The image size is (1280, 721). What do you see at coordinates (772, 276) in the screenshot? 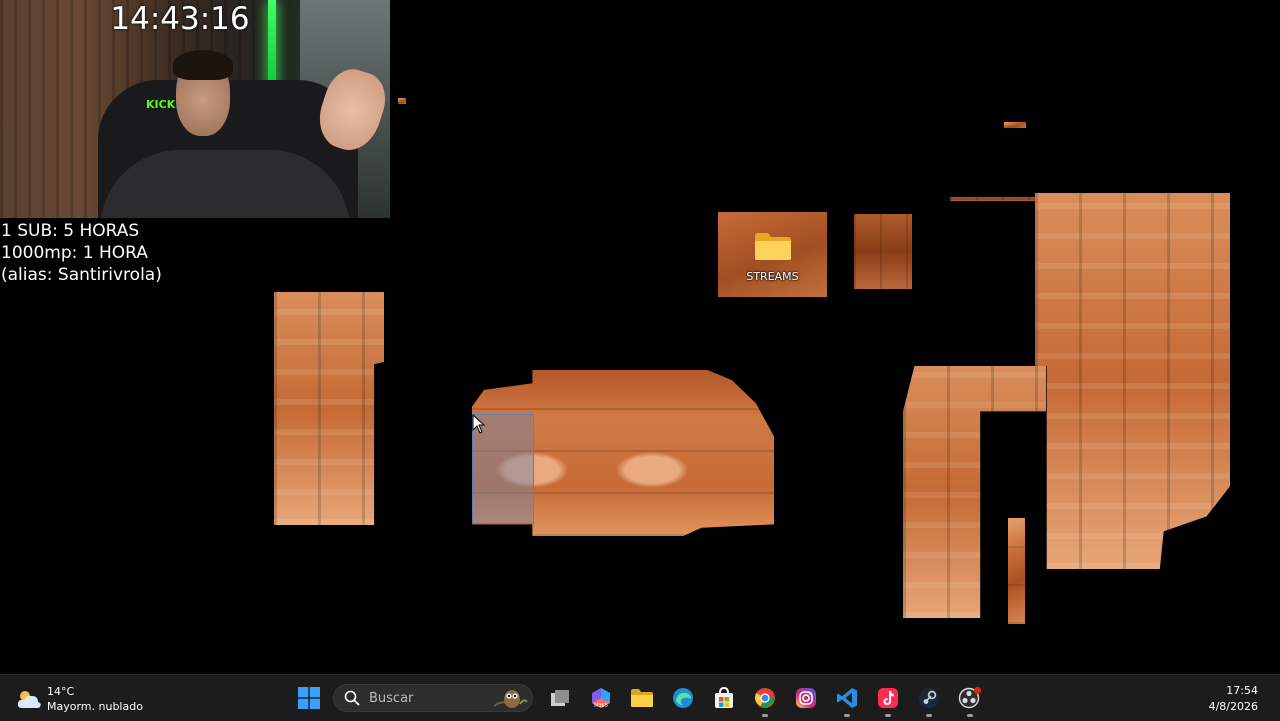
I see `desktop-icon-label: STREAMS` at bounding box center [772, 276].